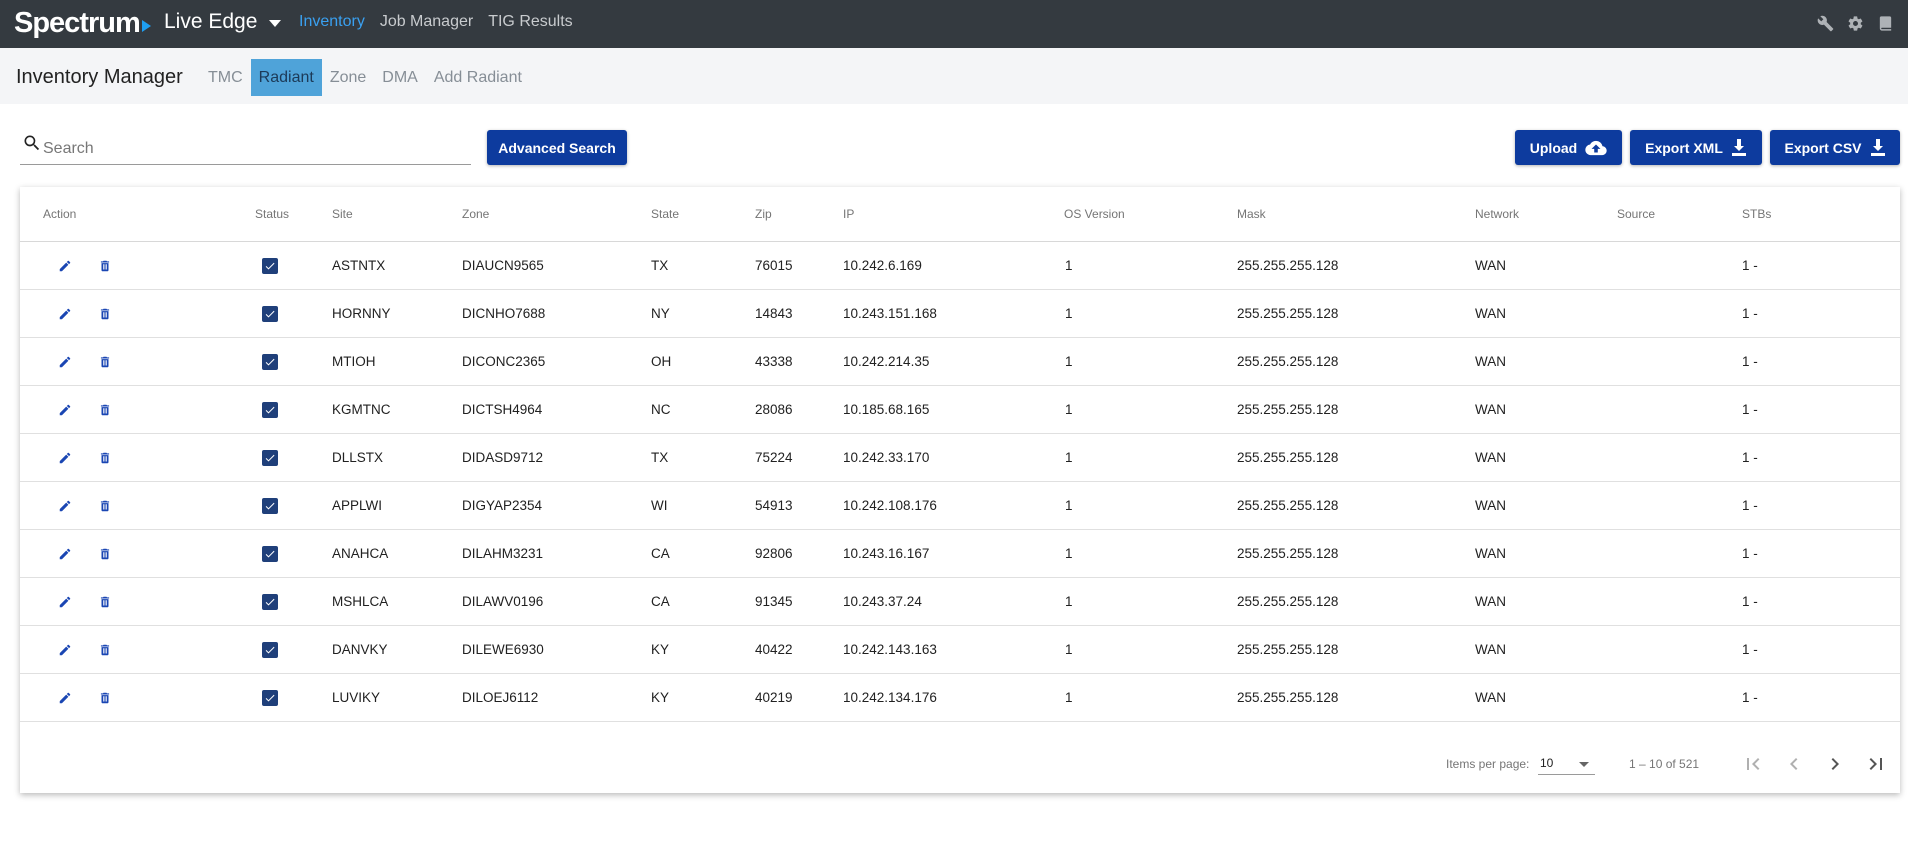 This screenshot has width=1908, height=841. Describe the element at coordinates (1696, 147) in the screenshot. I see `export-xml-button: Export XML` at that location.